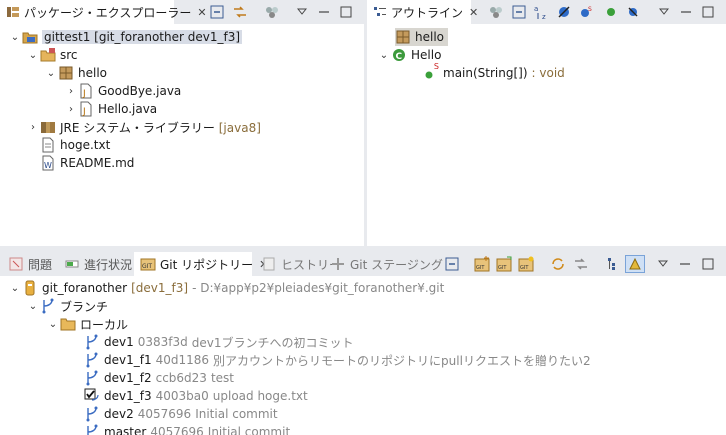 This screenshot has height=435, width=726. Describe the element at coordinates (103, 12) in the screenshot. I see `tab-package-explorer: パッケージ・エクスプローラー ✕` at that location.